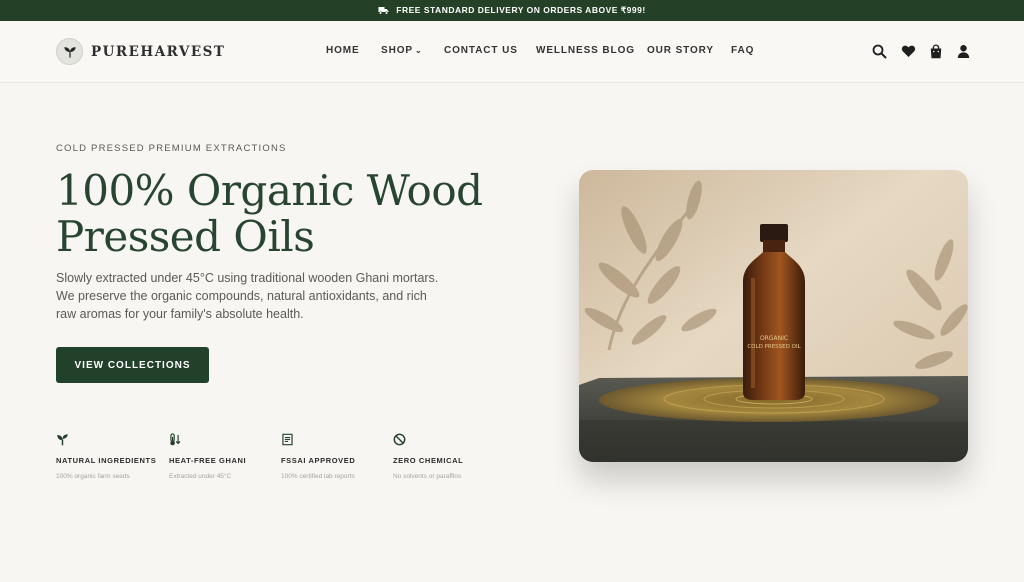 This screenshot has width=1024, height=582. What do you see at coordinates (200, 476) in the screenshot?
I see `feature-subtitle: Extracted under 45°C` at bounding box center [200, 476].